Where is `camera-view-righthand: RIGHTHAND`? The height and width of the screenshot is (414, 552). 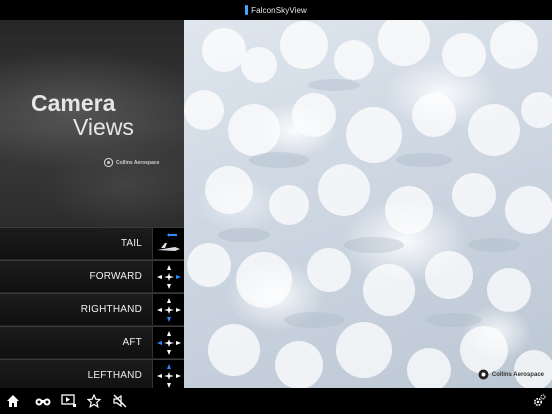 camera-view-righthand: RIGHTHAND is located at coordinates (92, 309).